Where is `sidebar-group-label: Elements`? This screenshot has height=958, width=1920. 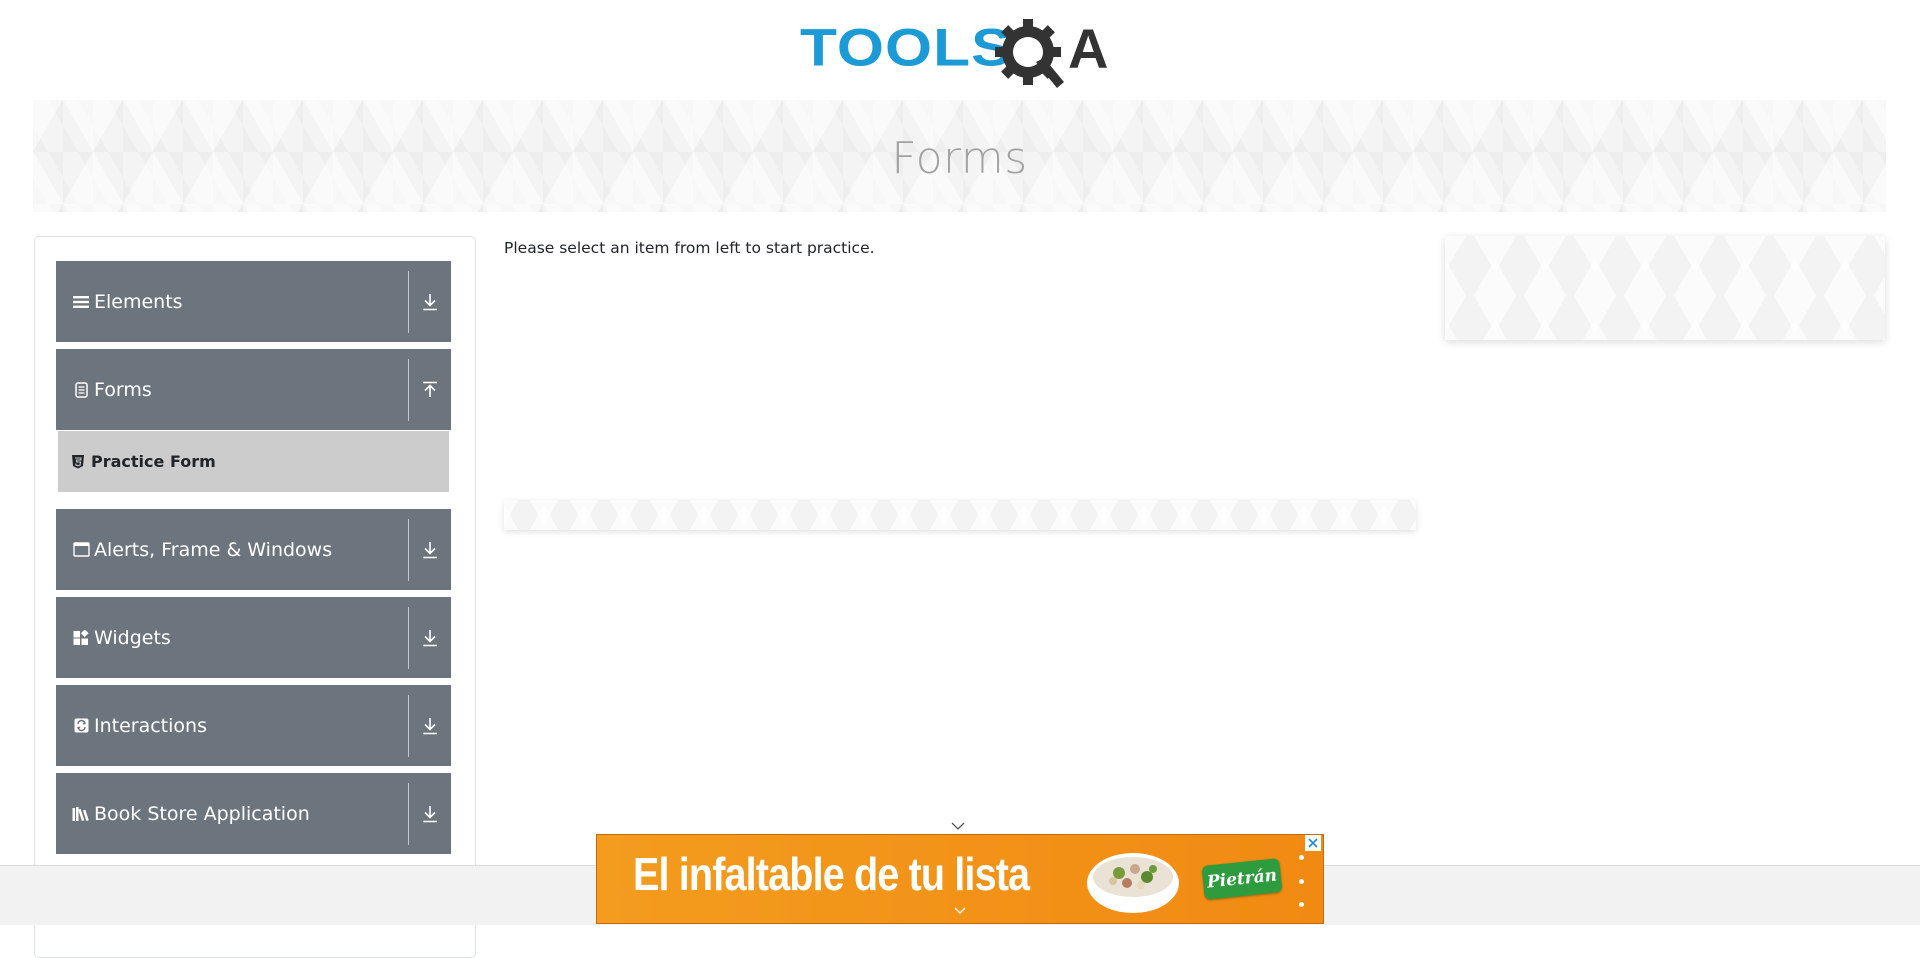
sidebar-group-label: Elements is located at coordinates (138, 301).